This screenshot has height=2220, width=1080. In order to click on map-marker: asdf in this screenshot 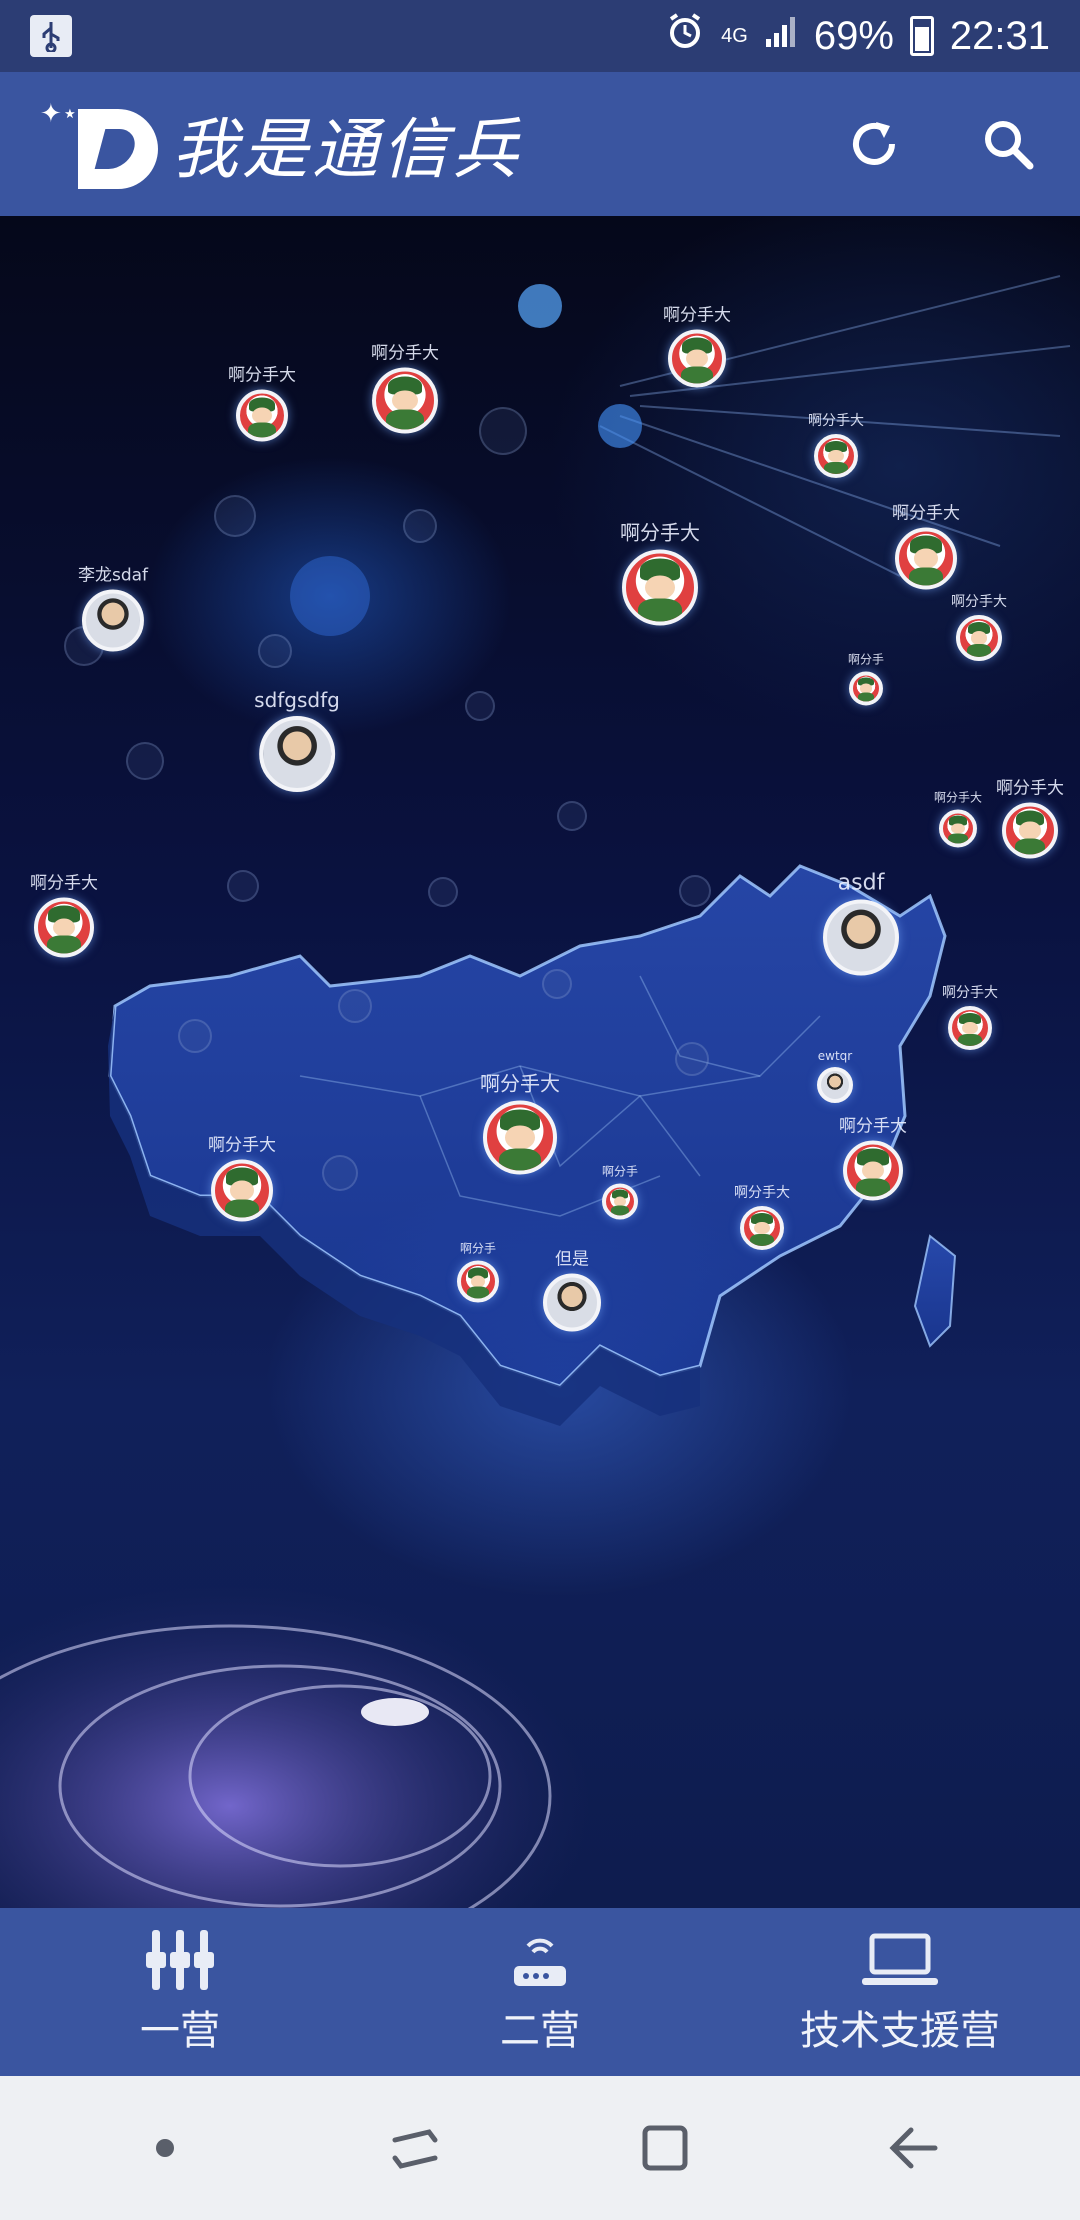, I will do `click(861, 923)`.